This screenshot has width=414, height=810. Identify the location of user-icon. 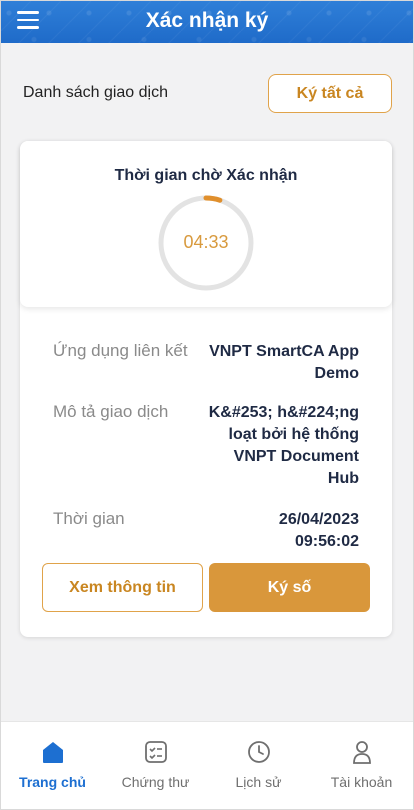
(361, 752).